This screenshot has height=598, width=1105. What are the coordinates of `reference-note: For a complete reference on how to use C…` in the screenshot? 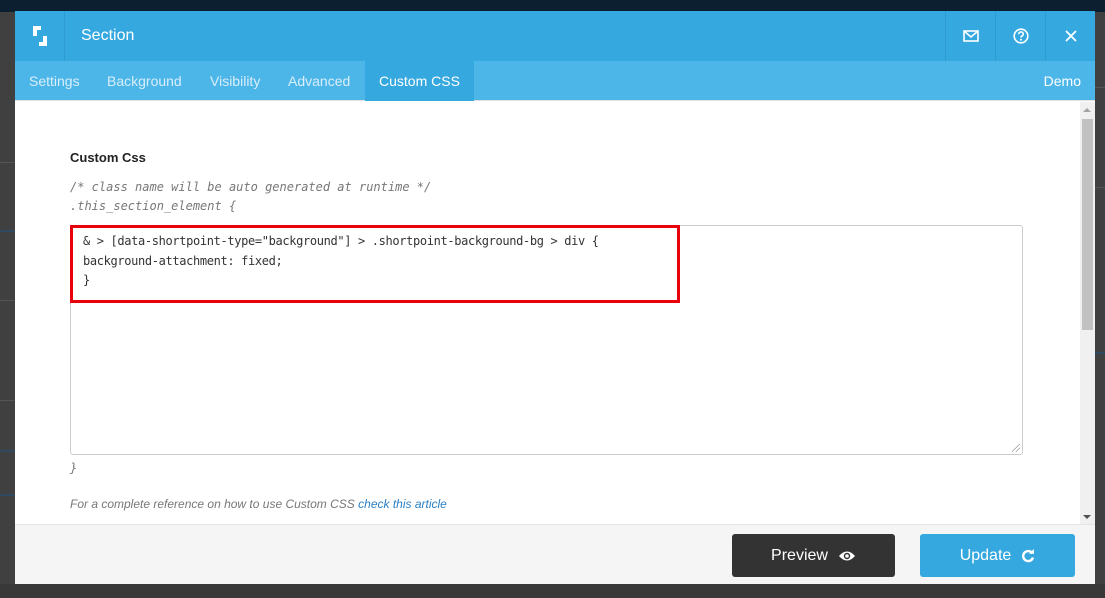 It's located at (258, 504).